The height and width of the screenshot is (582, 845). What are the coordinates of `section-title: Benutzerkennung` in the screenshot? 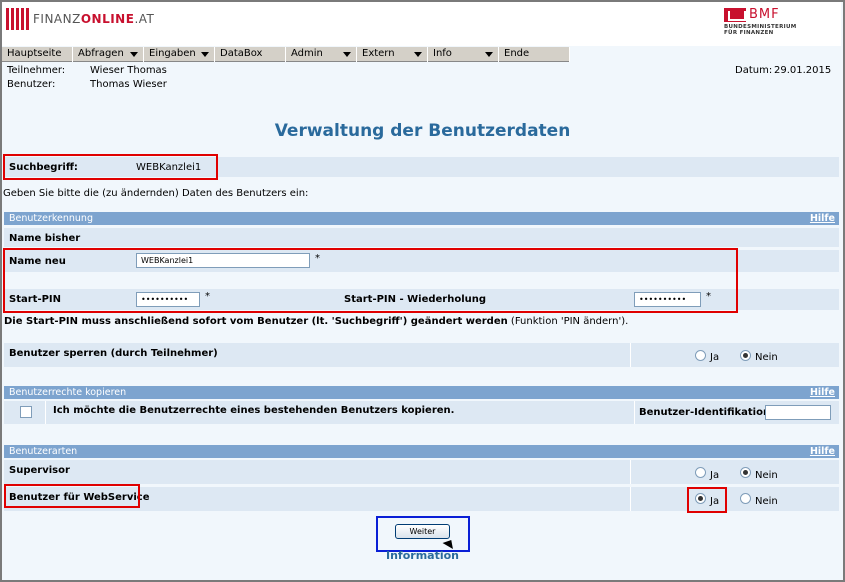 It's located at (51, 218).